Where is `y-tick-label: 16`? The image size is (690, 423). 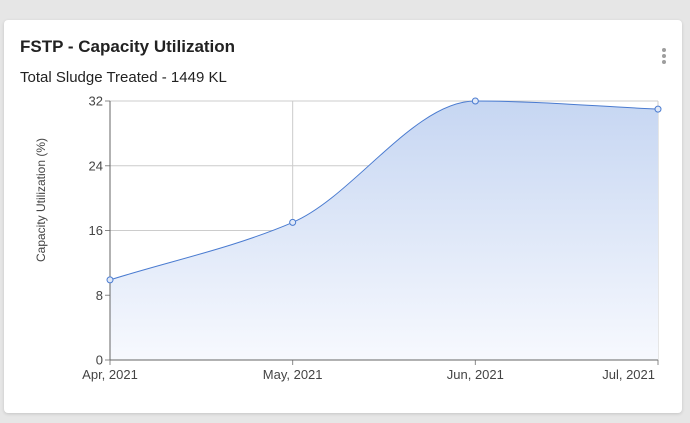 y-tick-label: 16 is located at coordinates (96, 230).